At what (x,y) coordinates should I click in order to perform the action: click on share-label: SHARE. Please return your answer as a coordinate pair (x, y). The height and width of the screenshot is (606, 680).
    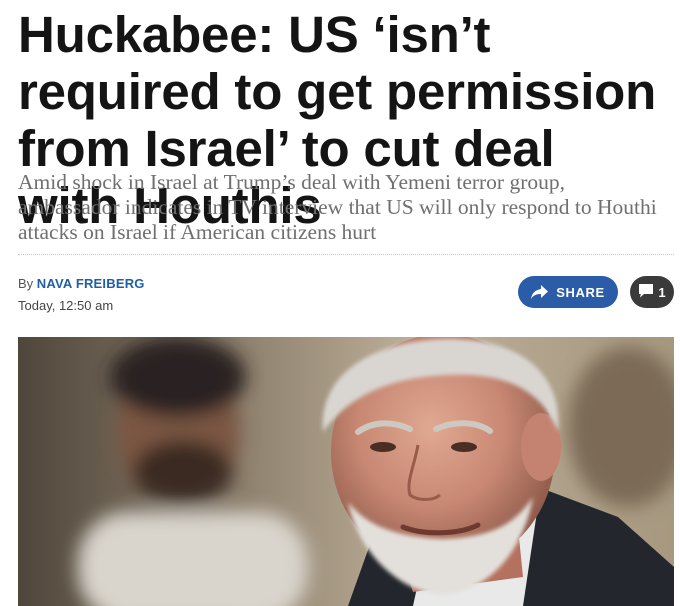
    Looking at the image, I should click on (580, 292).